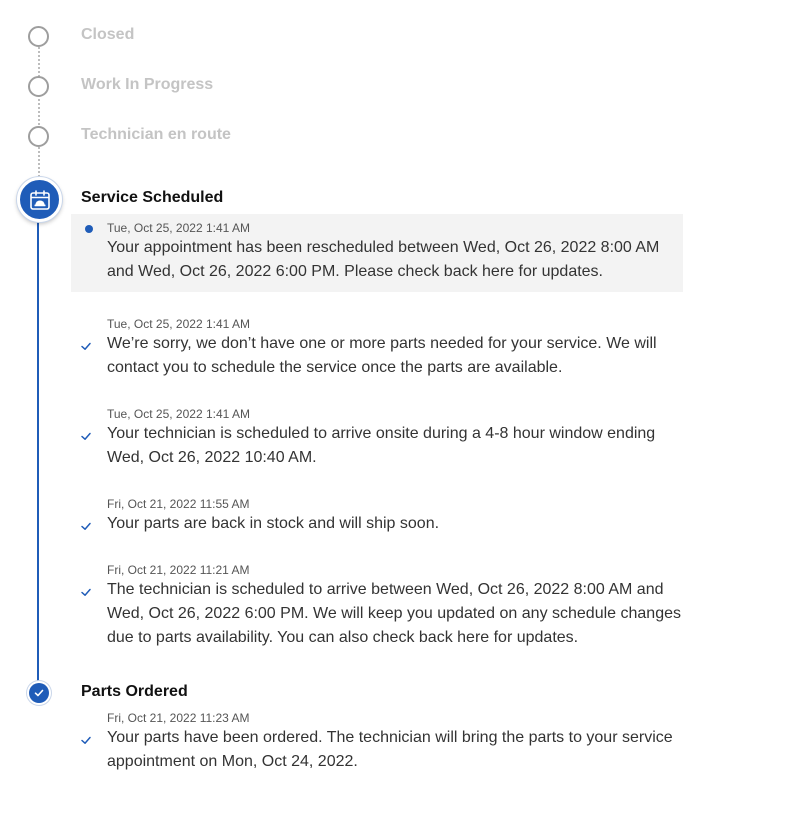 The width and height of the screenshot is (786, 825). Describe the element at coordinates (156, 134) in the screenshot. I see `stage-technician-en-route-label: Technician en route` at that location.